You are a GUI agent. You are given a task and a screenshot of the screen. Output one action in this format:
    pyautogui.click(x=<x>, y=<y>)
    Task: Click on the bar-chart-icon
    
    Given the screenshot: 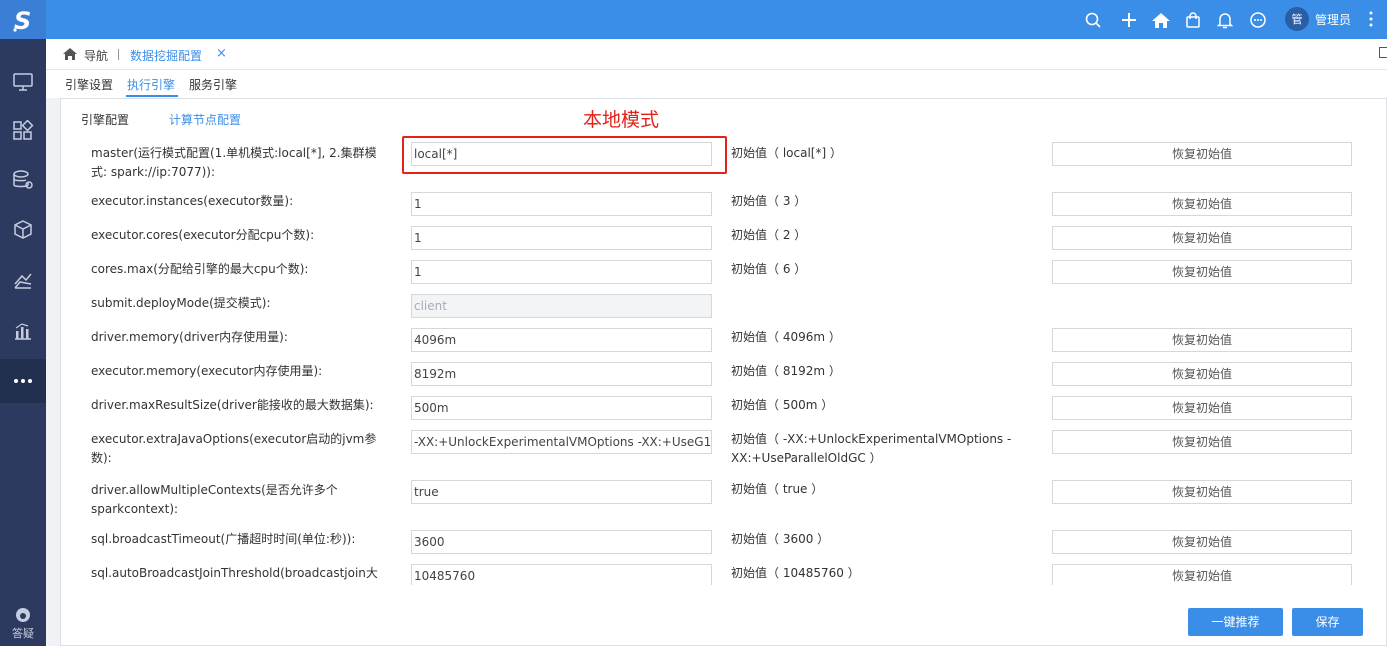 What is the action you would take?
    pyautogui.click(x=23, y=331)
    